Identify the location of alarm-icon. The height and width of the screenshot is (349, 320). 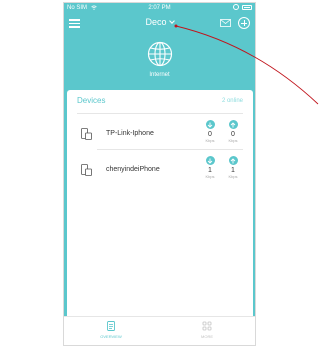
(236, 7).